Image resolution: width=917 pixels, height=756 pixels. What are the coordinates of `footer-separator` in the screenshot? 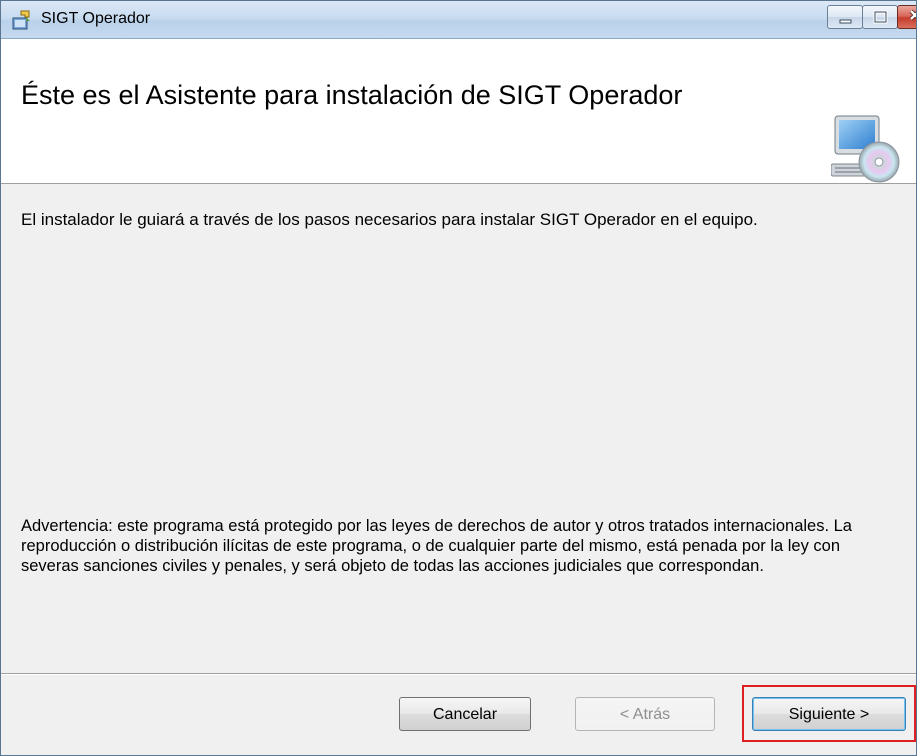 It's located at (458, 674).